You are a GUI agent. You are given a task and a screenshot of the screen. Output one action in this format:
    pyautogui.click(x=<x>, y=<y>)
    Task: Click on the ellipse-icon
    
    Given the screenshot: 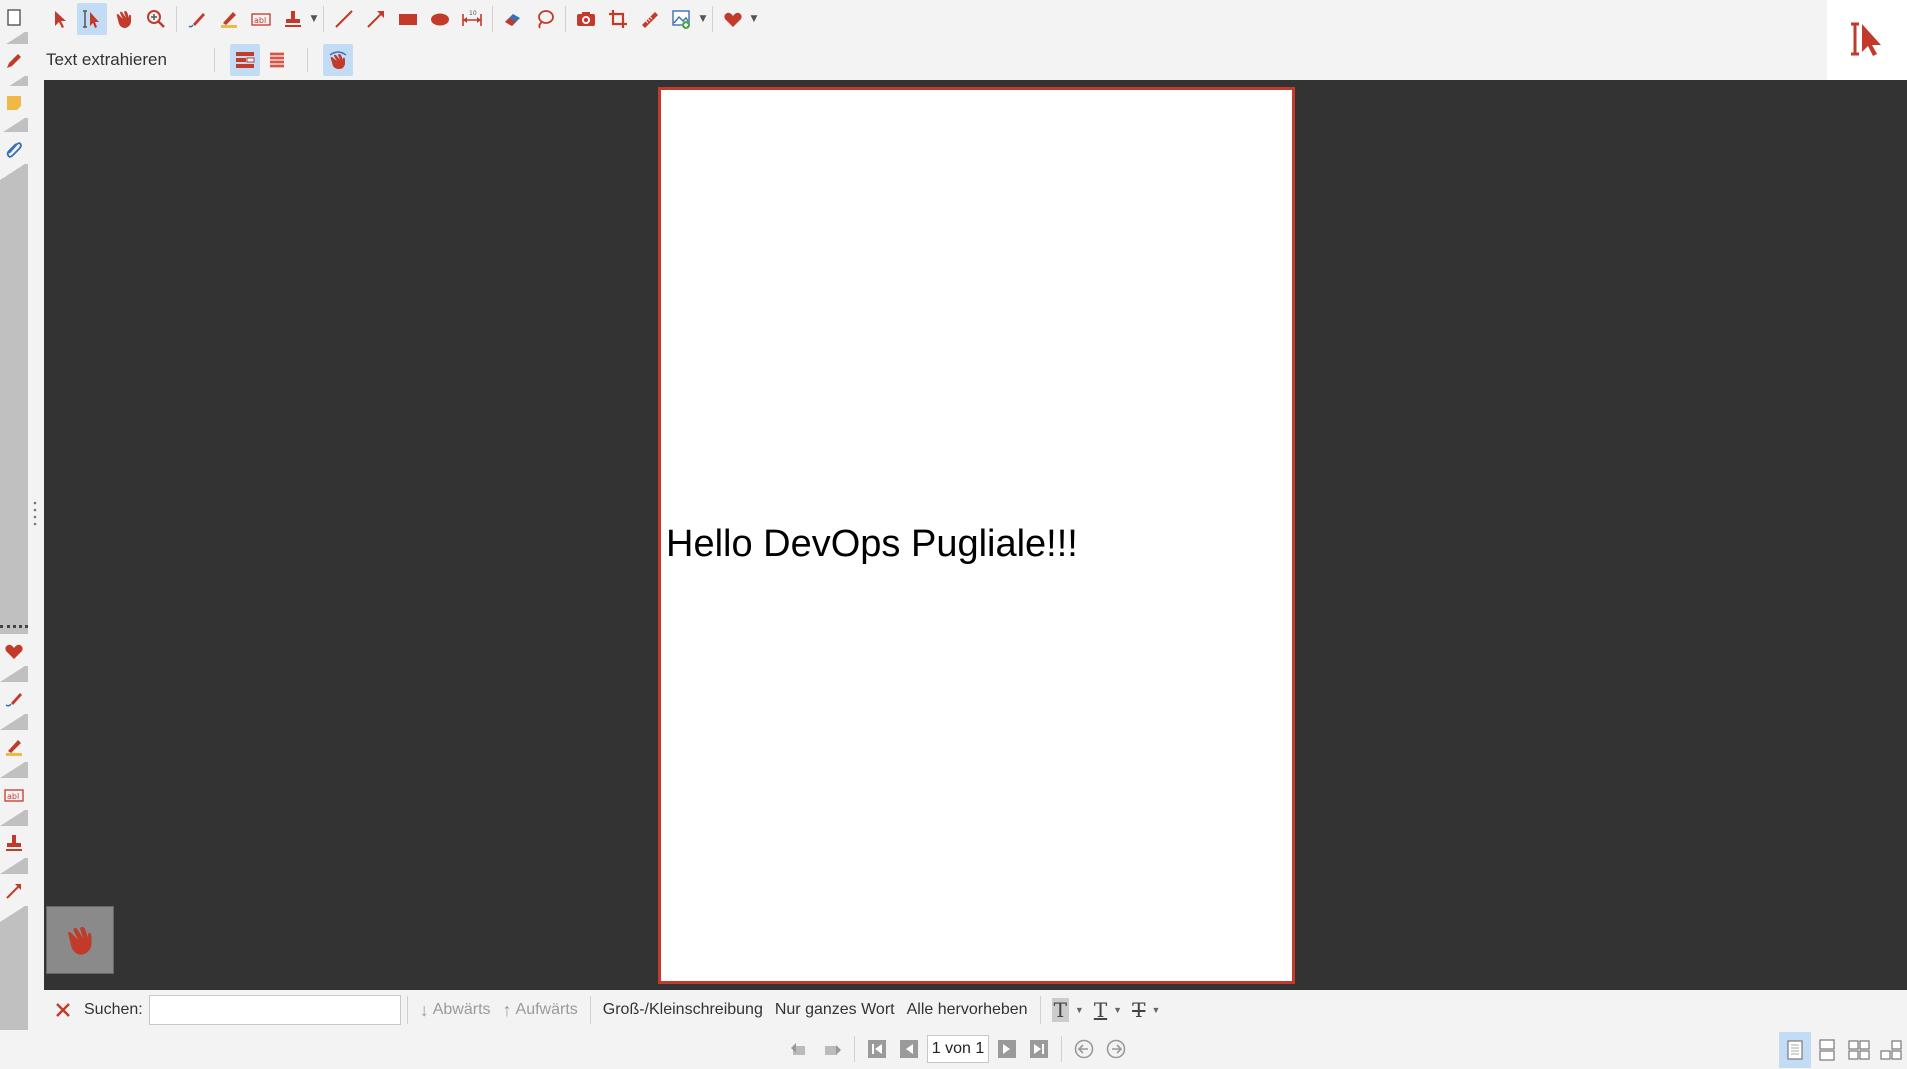 What is the action you would take?
    pyautogui.click(x=440, y=19)
    